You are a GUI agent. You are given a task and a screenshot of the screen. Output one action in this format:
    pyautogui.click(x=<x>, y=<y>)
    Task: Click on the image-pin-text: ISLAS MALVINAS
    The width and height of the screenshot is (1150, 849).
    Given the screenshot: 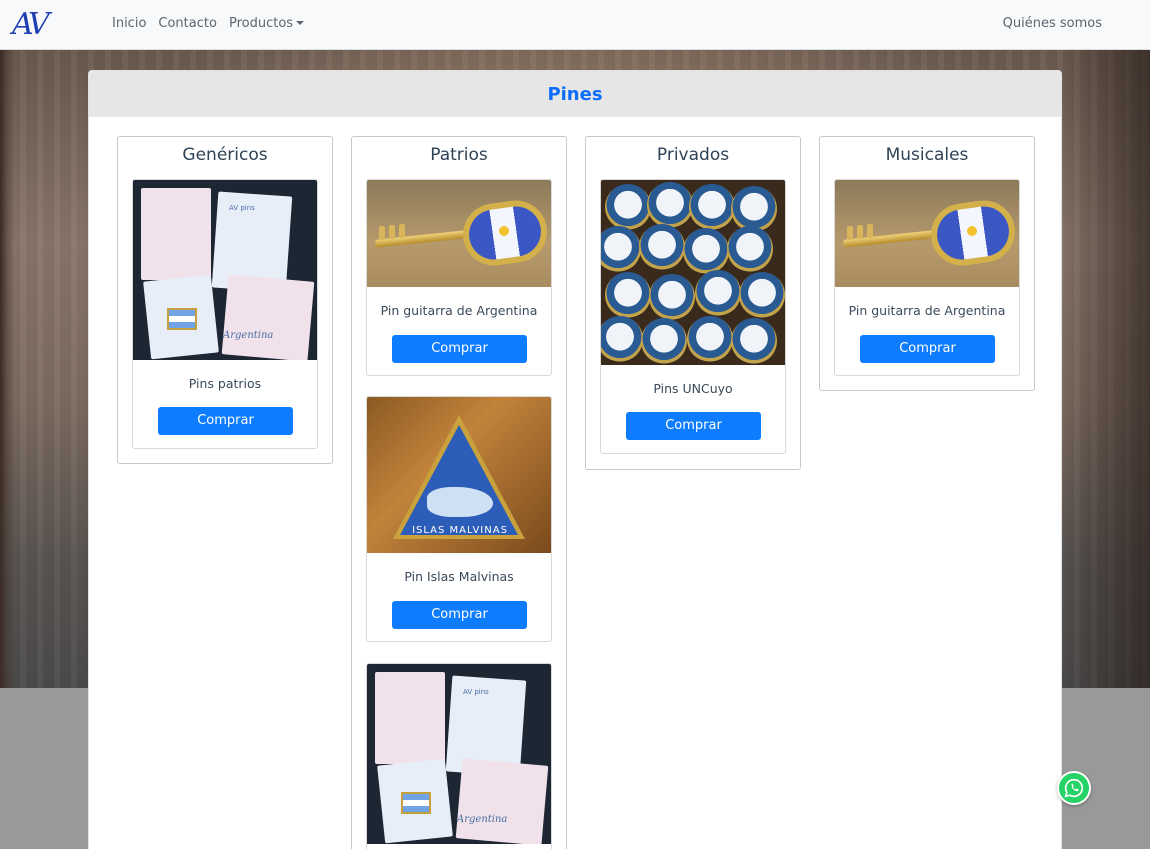 What is the action you would take?
    pyautogui.click(x=460, y=530)
    